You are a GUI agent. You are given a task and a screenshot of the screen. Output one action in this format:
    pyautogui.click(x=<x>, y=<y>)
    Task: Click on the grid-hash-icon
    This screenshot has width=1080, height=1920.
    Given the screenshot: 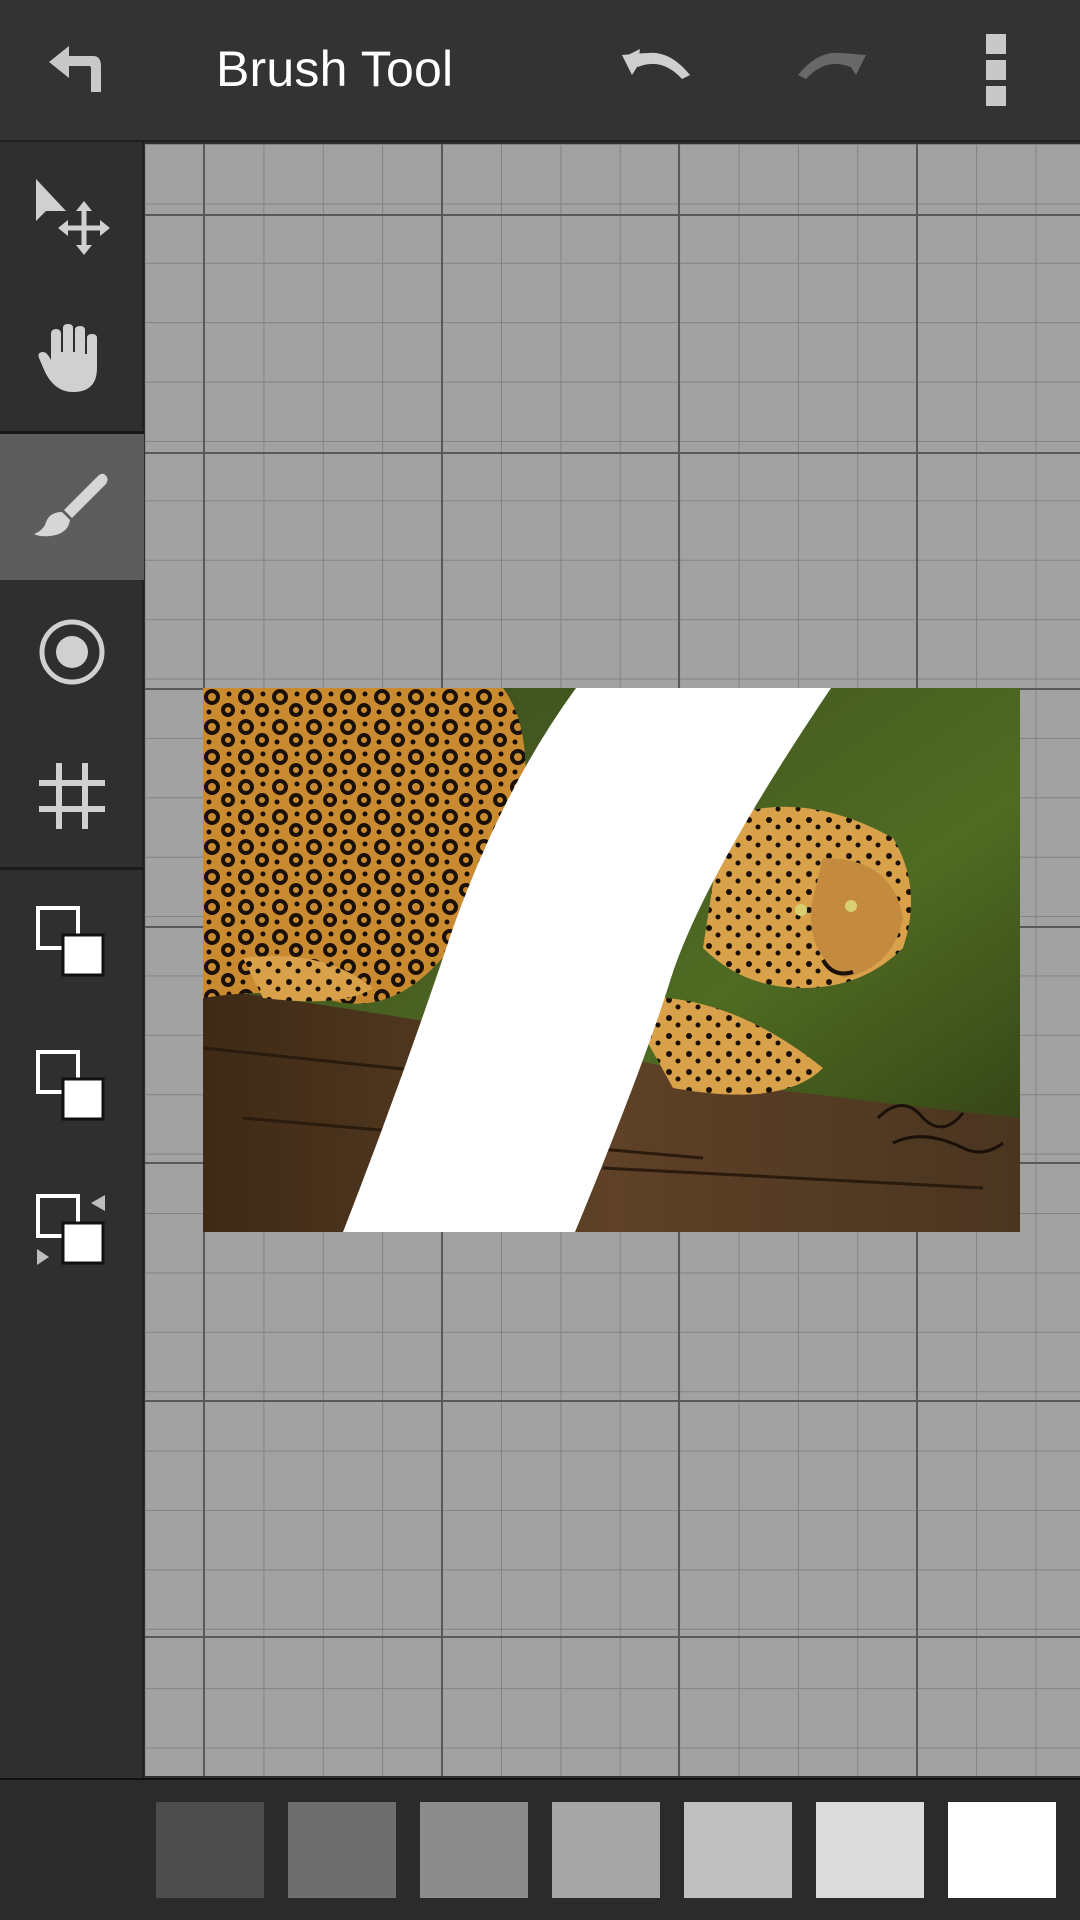 What is the action you would take?
    pyautogui.click(x=72, y=796)
    